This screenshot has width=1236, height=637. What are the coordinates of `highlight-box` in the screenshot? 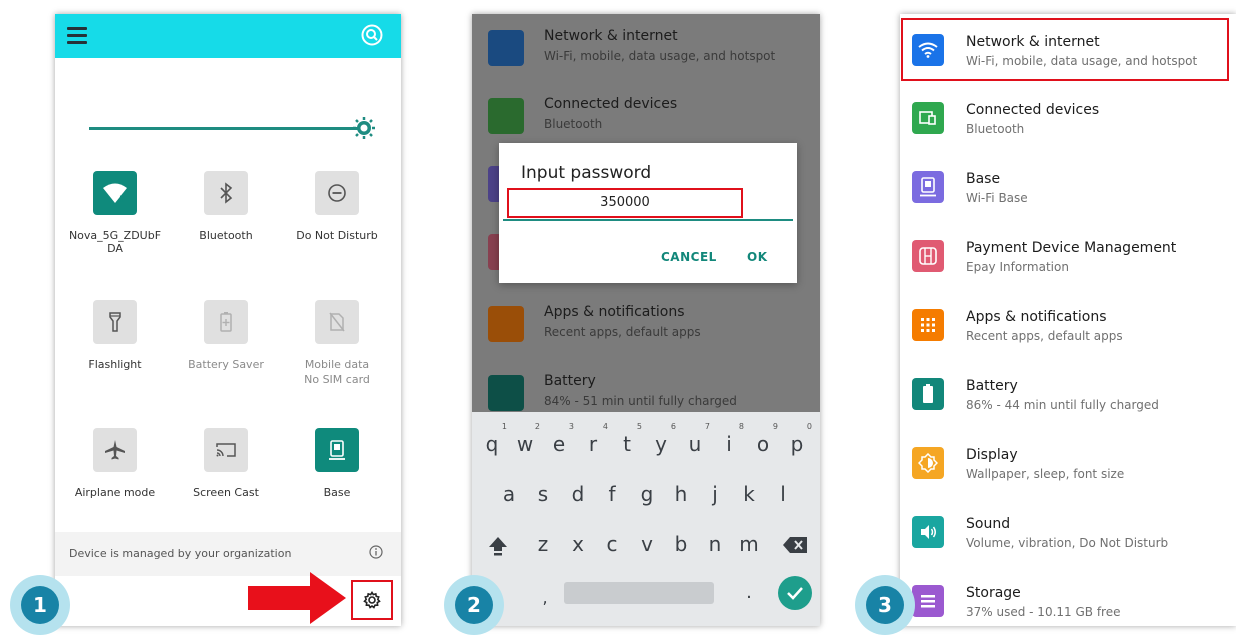 It's located at (1065, 49).